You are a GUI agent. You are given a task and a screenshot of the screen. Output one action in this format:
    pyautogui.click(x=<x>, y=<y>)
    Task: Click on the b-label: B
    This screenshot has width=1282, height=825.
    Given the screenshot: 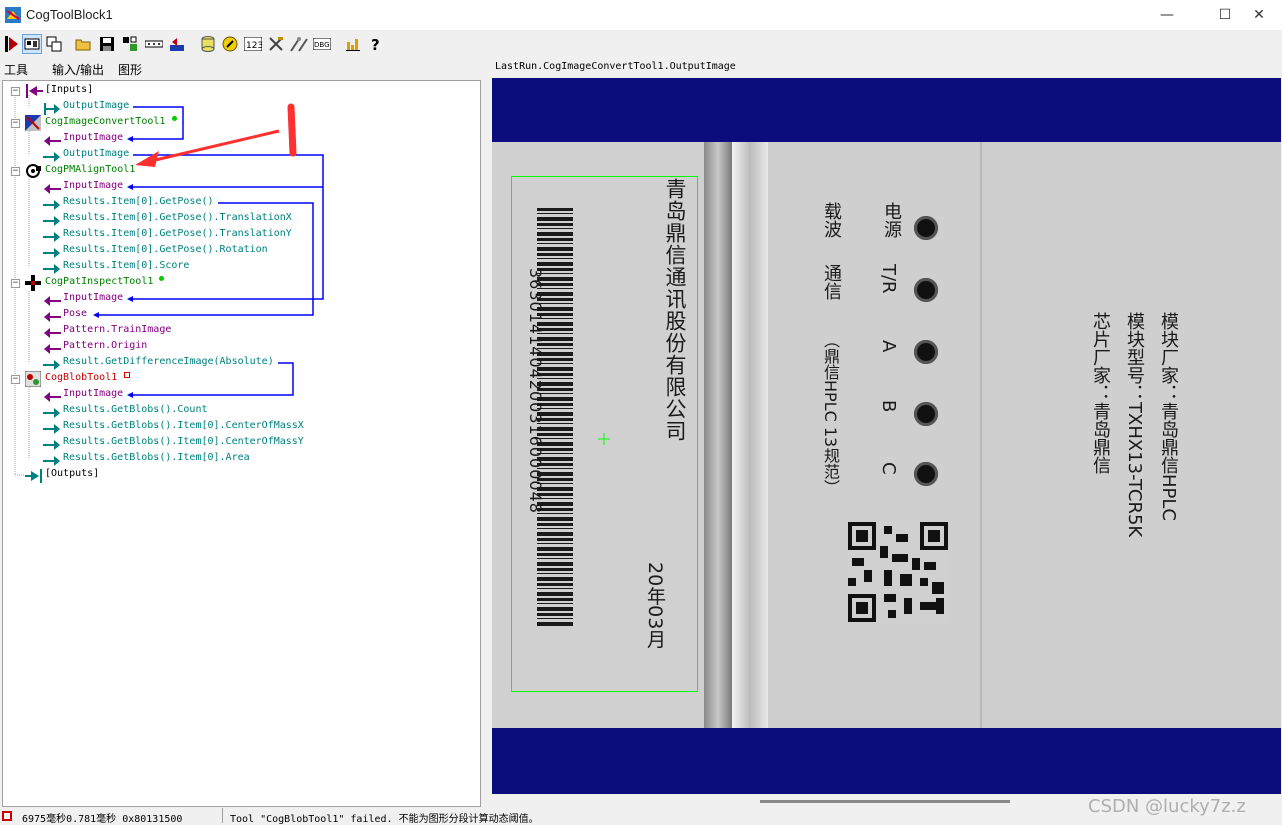 What is the action you would take?
    pyautogui.click(x=888, y=406)
    